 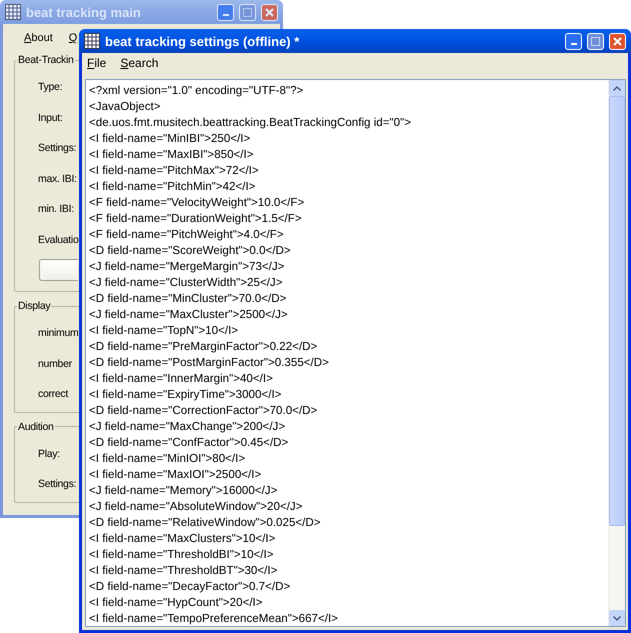 What do you see at coordinates (172, 155) in the screenshot?
I see `code-line: <I field-name="MaxIBI">850</I>` at bounding box center [172, 155].